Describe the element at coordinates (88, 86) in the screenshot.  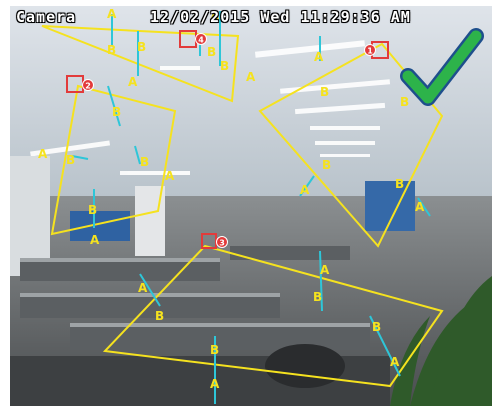
I see `zone-marker-number: 2` at that location.